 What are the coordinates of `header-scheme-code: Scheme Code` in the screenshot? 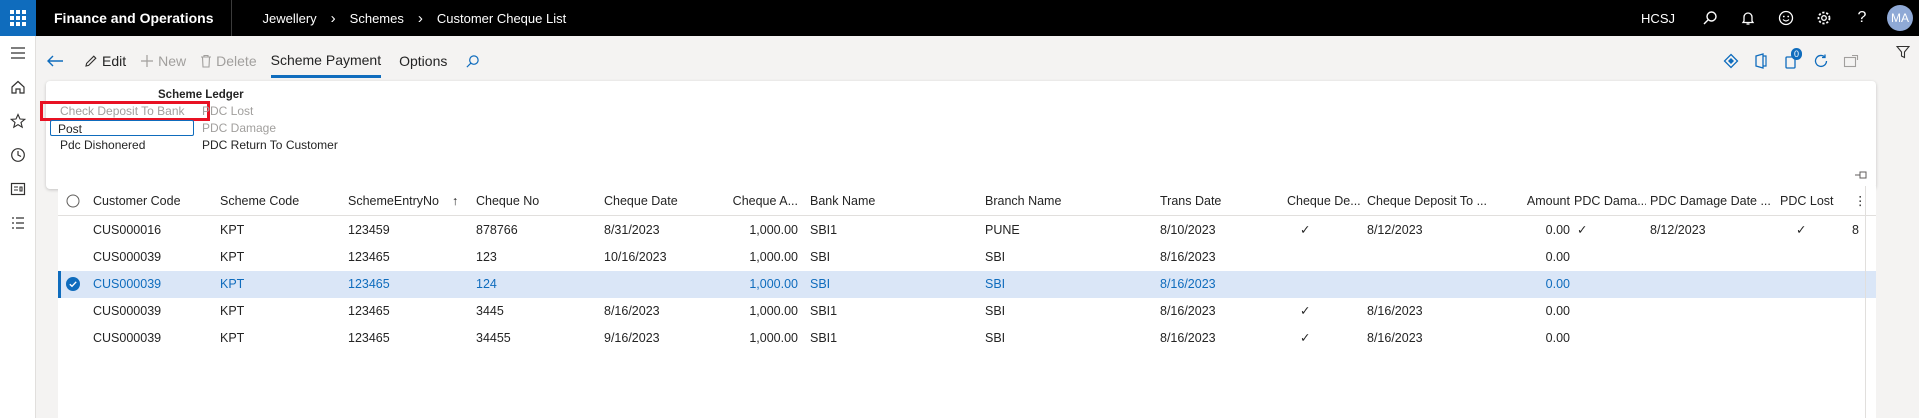 It's located at (275, 201).